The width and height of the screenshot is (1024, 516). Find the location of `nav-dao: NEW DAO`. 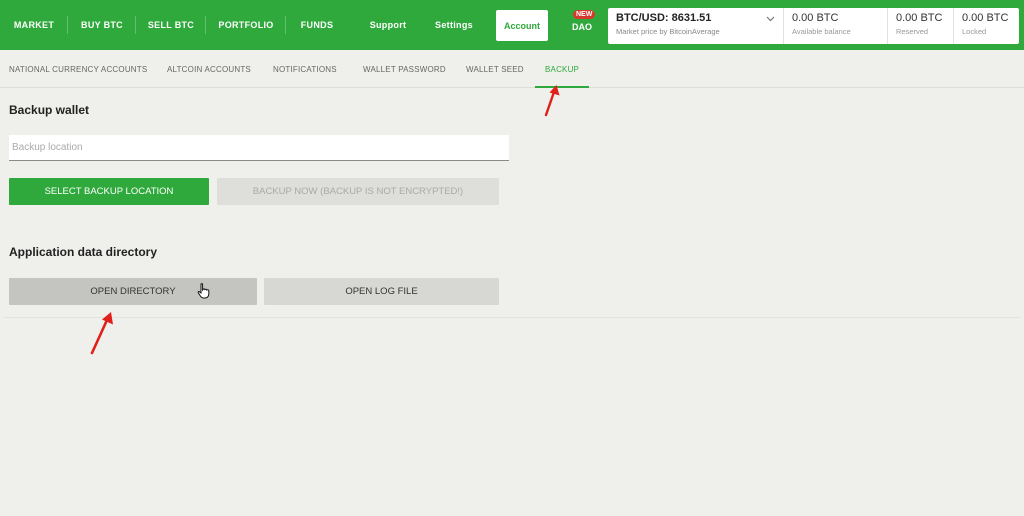

nav-dao: NEW DAO is located at coordinates (583, 25).